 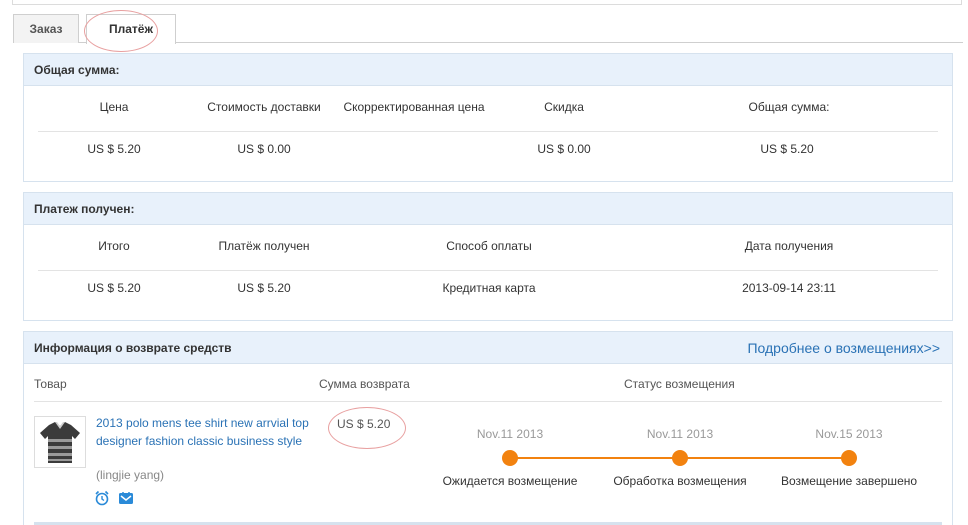 I want to click on col-status-header: Статус возмещения, so click(x=679, y=384).